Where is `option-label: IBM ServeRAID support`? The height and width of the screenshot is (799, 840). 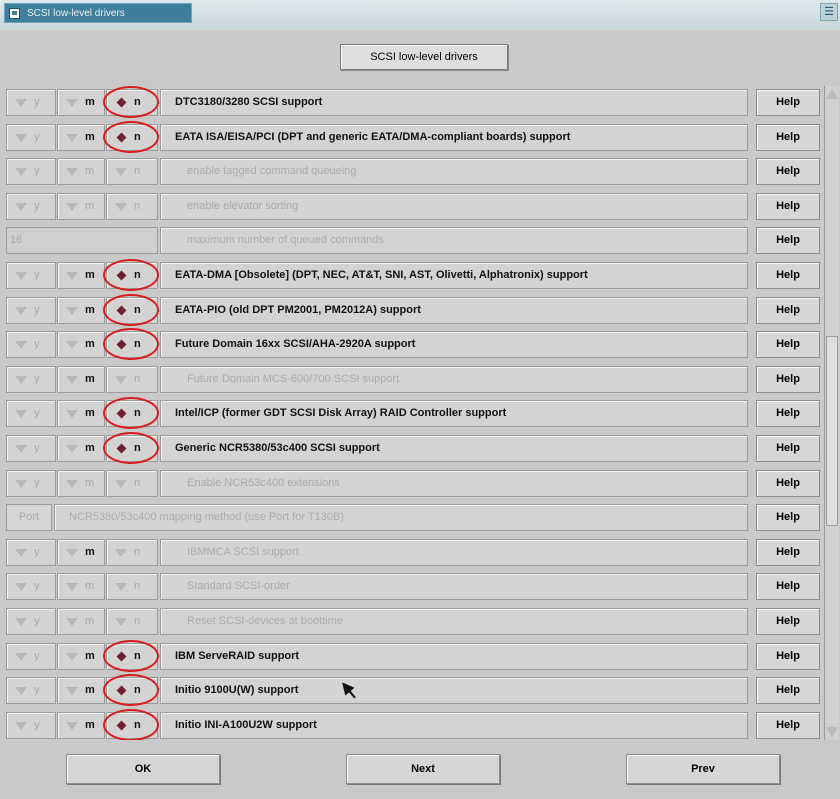 option-label: IBM ServeRAID support is located at coordinates (454, 656).